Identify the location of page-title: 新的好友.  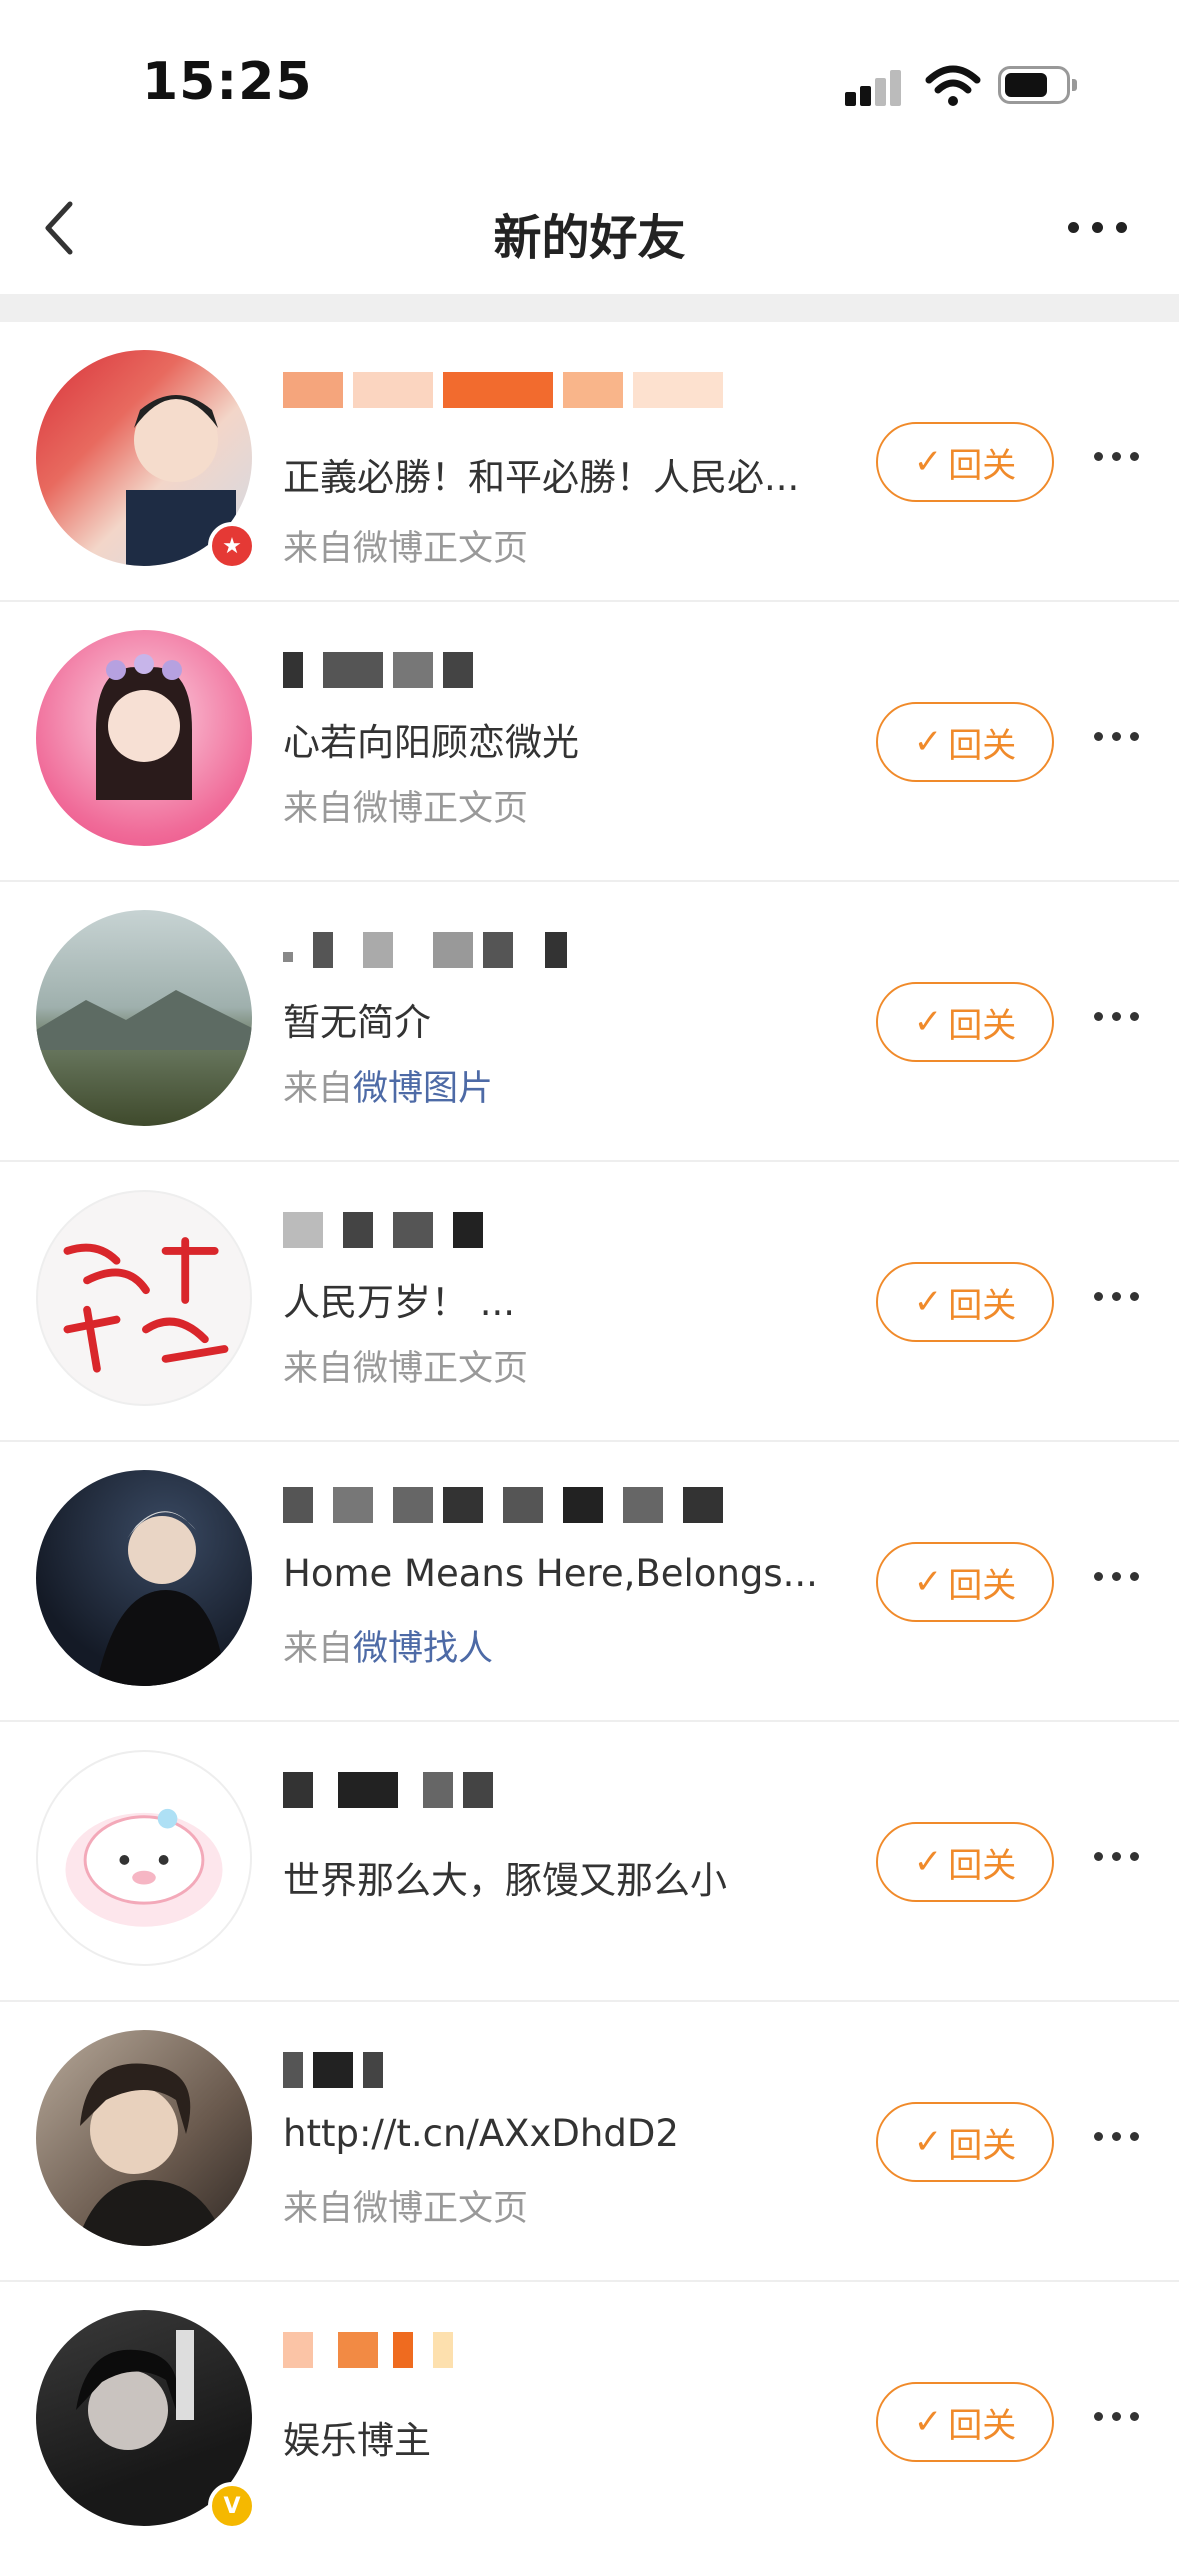
(589, 238).